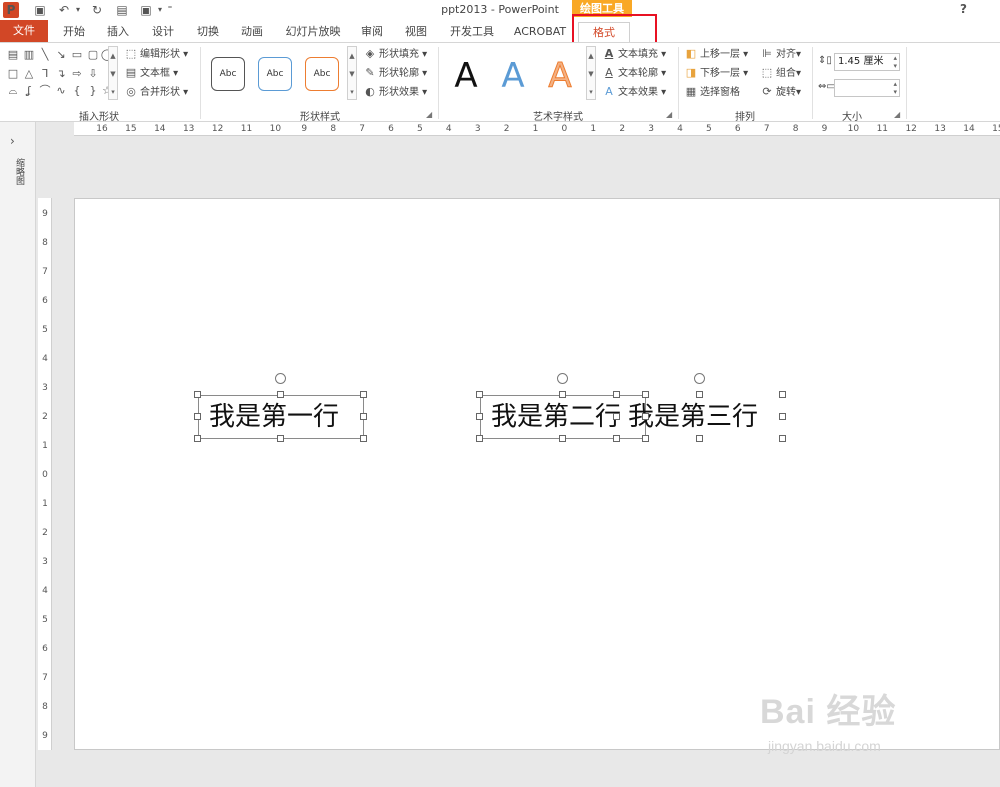  What do you see at coordinates (77, 55) in the screenshot?
I see `rectangle-shape-icon: ▭` at bounding box center [77, 55].